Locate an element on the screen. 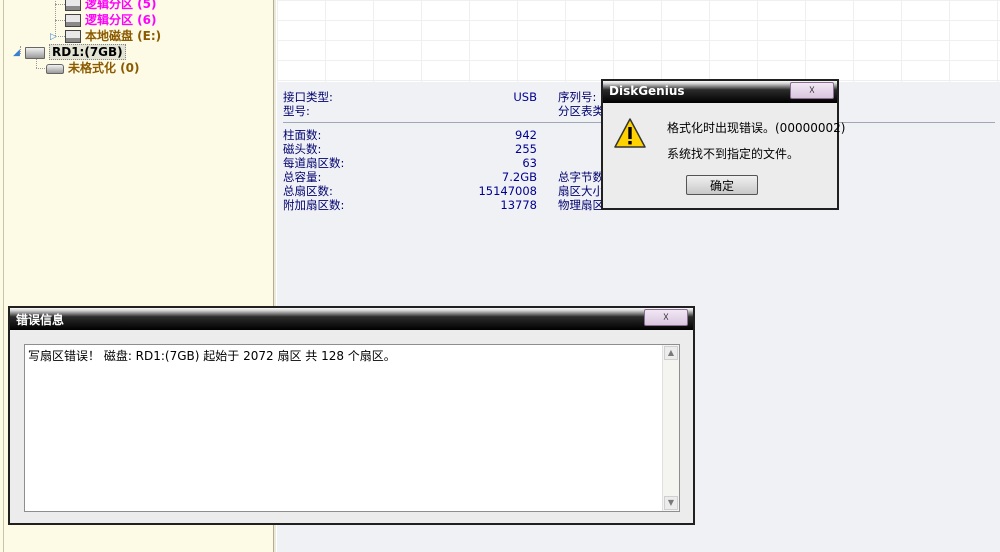  hard-disk-icon is located at coordinates (35, 52).